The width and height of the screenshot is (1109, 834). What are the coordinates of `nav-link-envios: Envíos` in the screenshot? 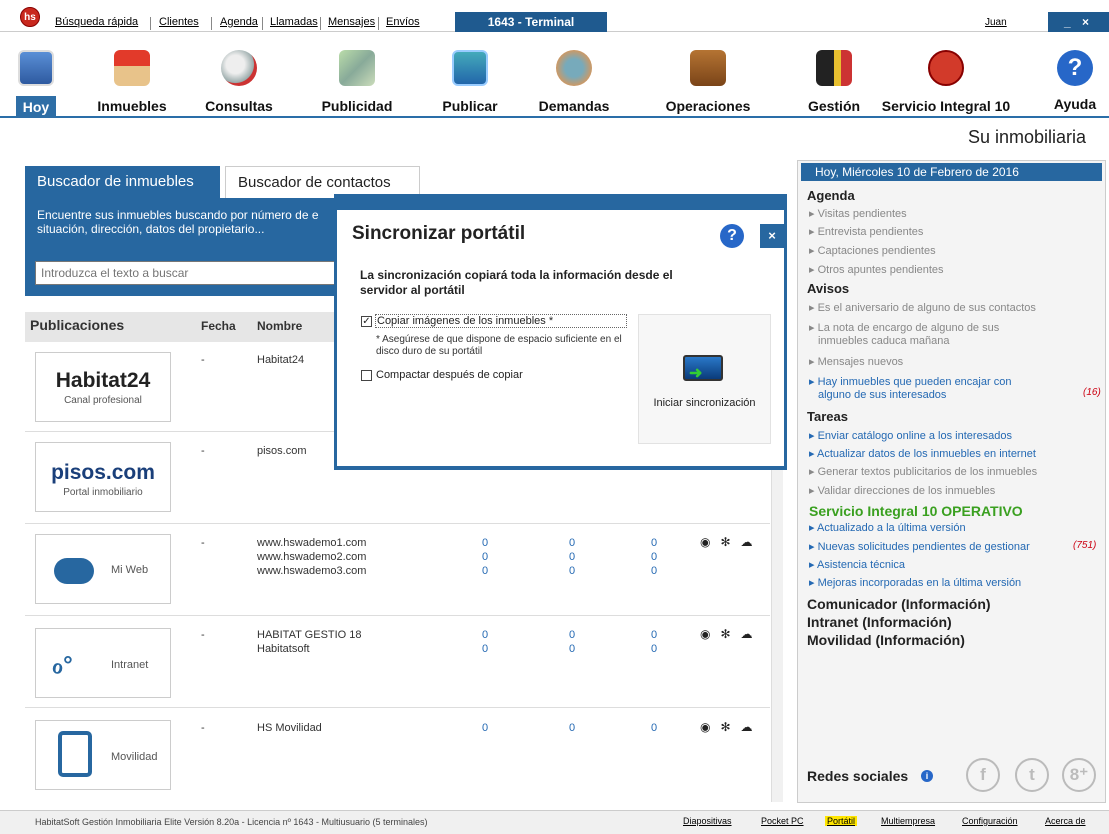 It's located at (403, 22).